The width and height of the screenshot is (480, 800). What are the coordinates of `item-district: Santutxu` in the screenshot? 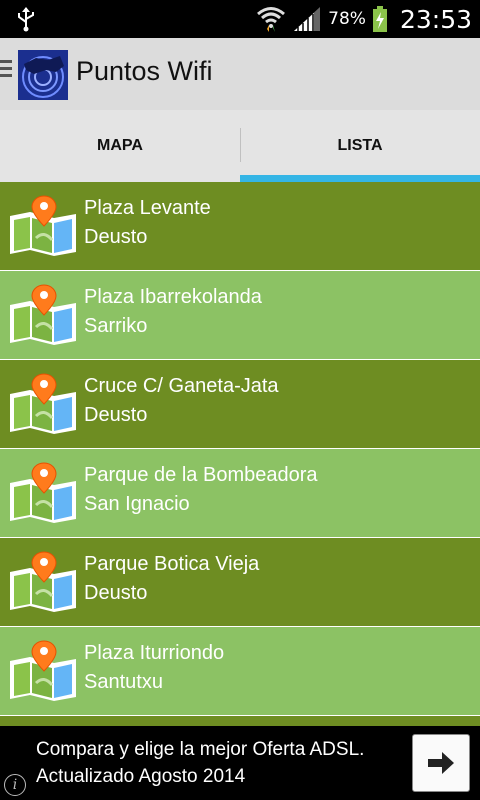 It's located at (123, 682).